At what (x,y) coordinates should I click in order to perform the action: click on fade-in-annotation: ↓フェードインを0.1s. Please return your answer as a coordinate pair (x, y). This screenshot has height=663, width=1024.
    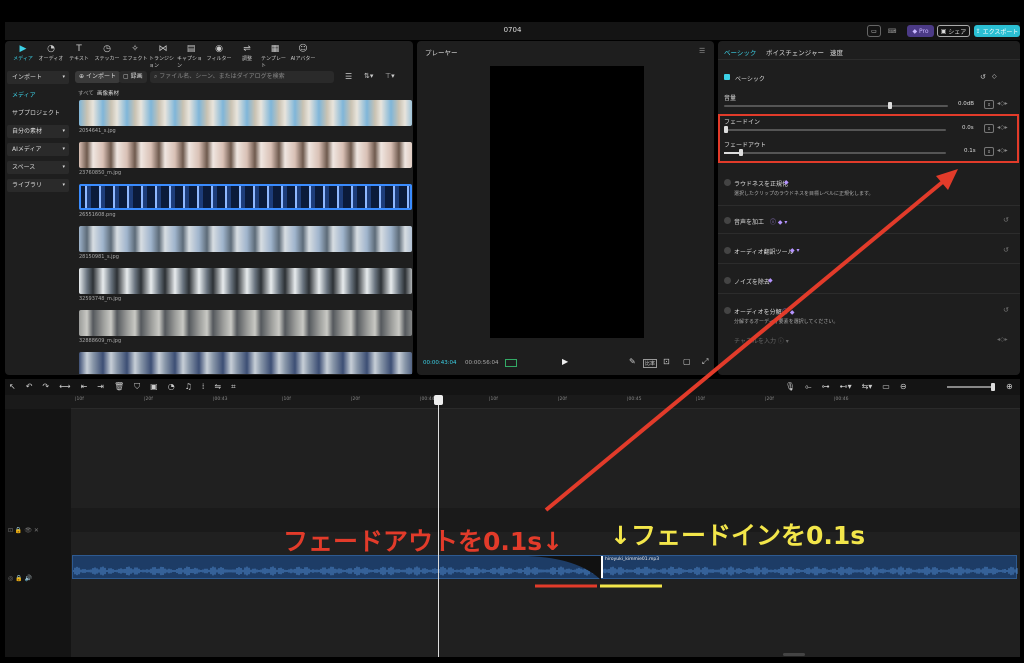
    Looking at the image, I should click on (738, 535).